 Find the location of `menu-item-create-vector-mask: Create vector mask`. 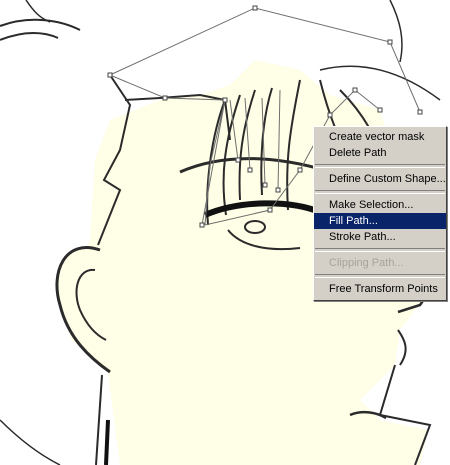

menu-item-create-vector-mask: Create vector mask is located at coordinates (380, 137).